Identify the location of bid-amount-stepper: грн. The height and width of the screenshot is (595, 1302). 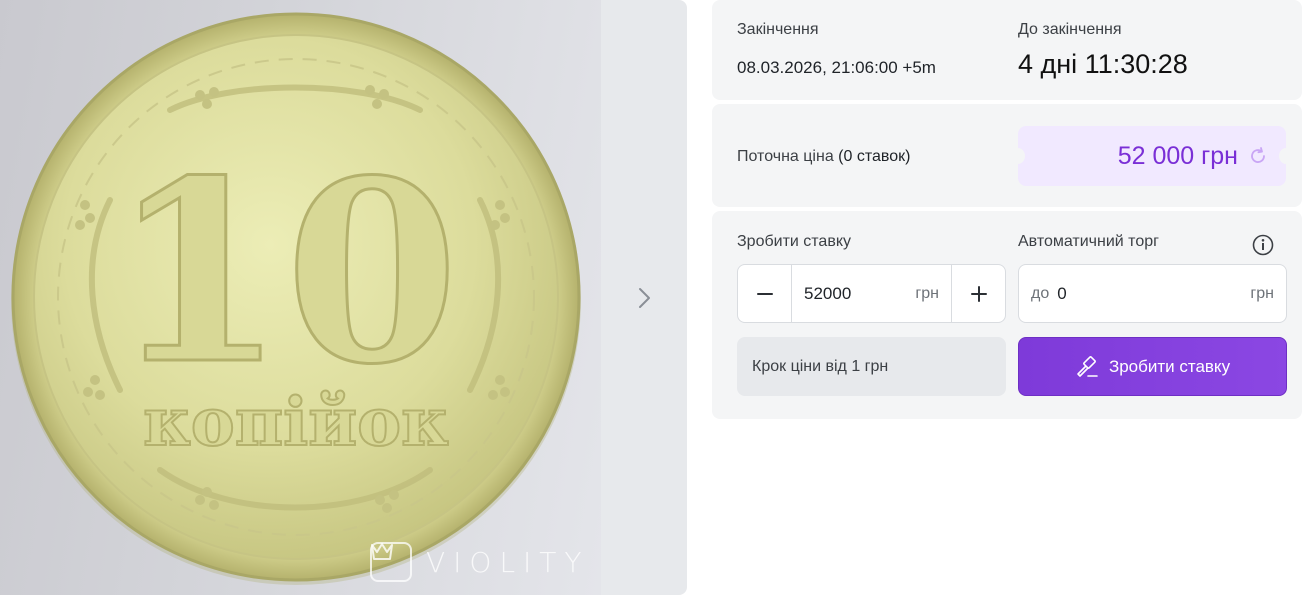
(871, 293).